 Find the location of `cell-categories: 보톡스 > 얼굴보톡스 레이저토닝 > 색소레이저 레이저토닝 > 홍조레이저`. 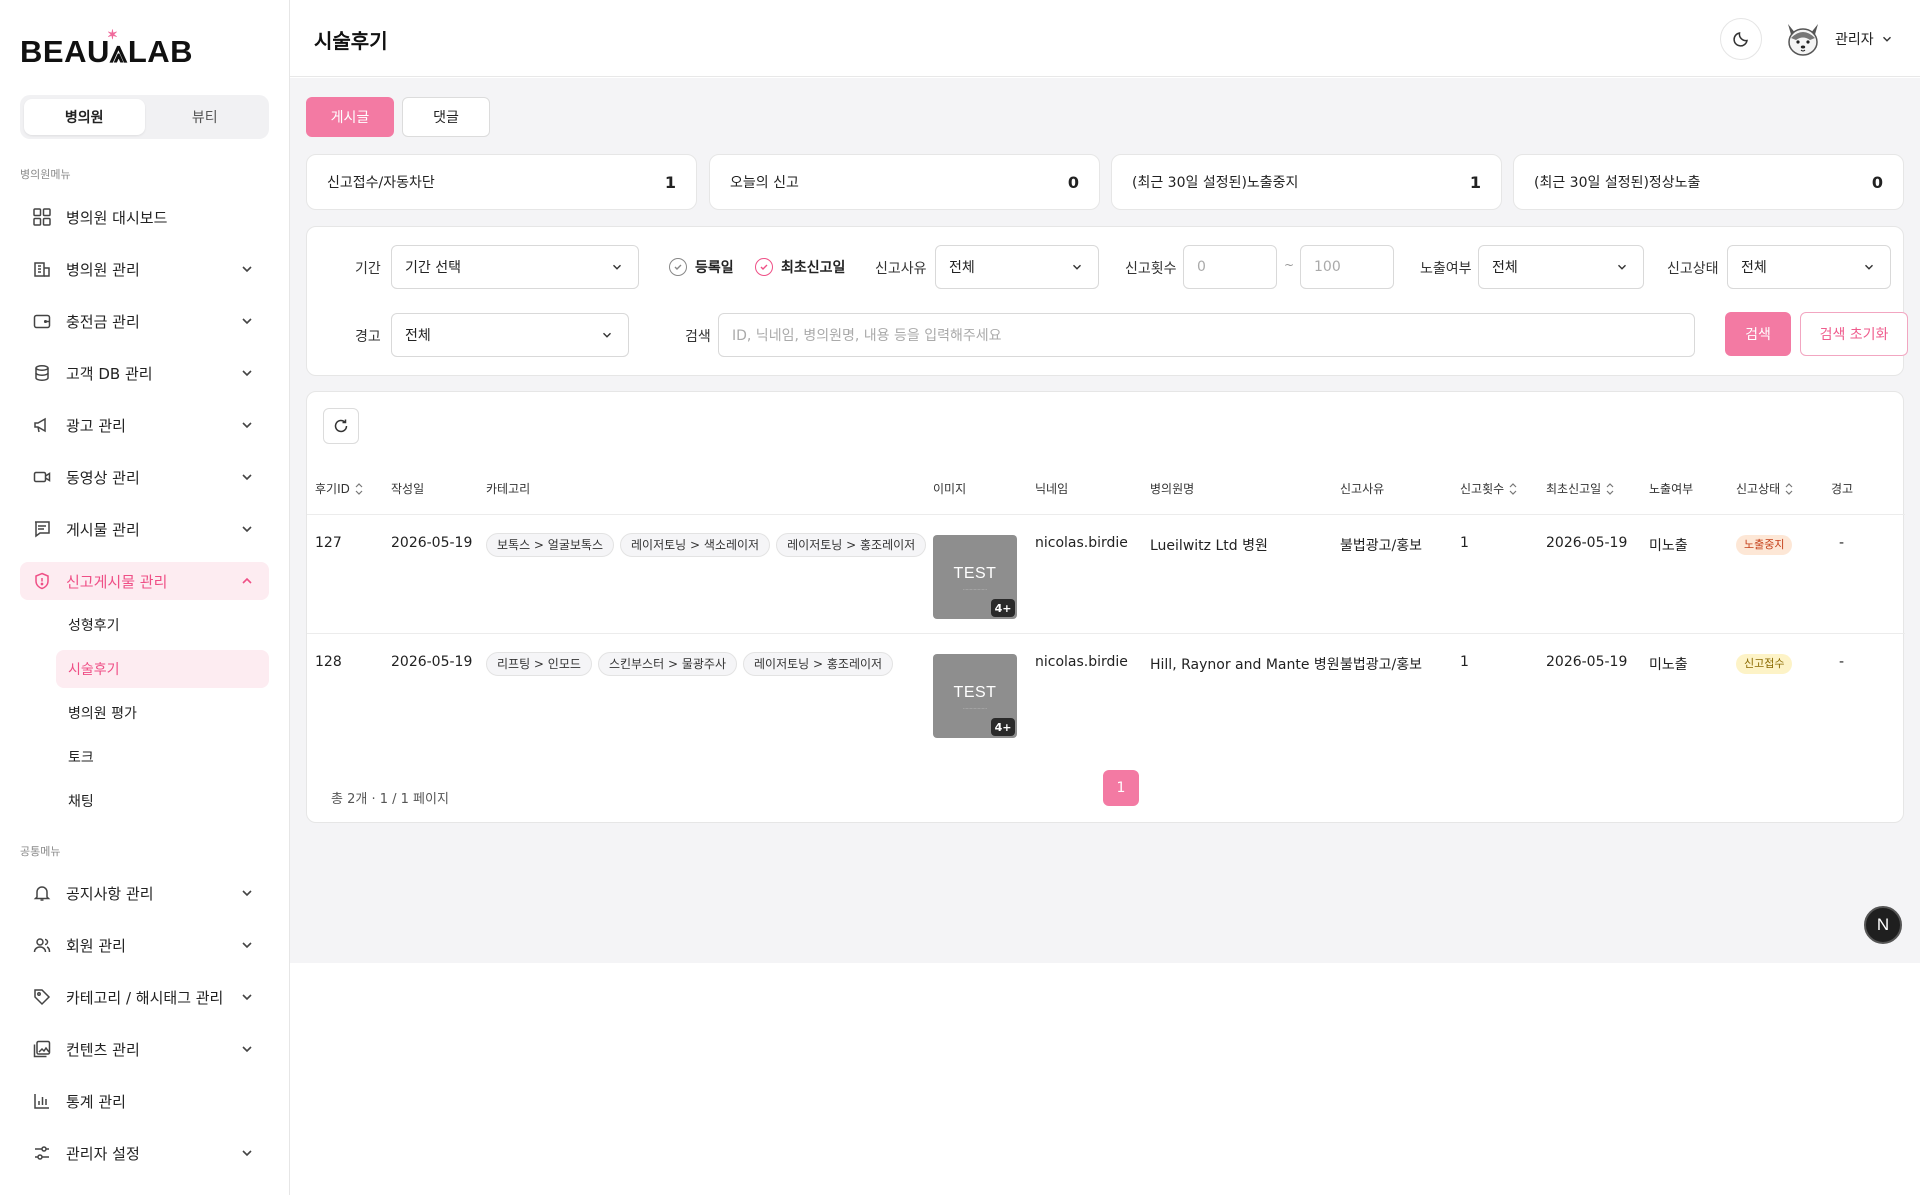

cell-categories: 보톡스 > 얼굴보톡스 레이저토닝 > 색소레이저 레이저토닝 > 홍조레이저 is located at coordinates (709, 545).